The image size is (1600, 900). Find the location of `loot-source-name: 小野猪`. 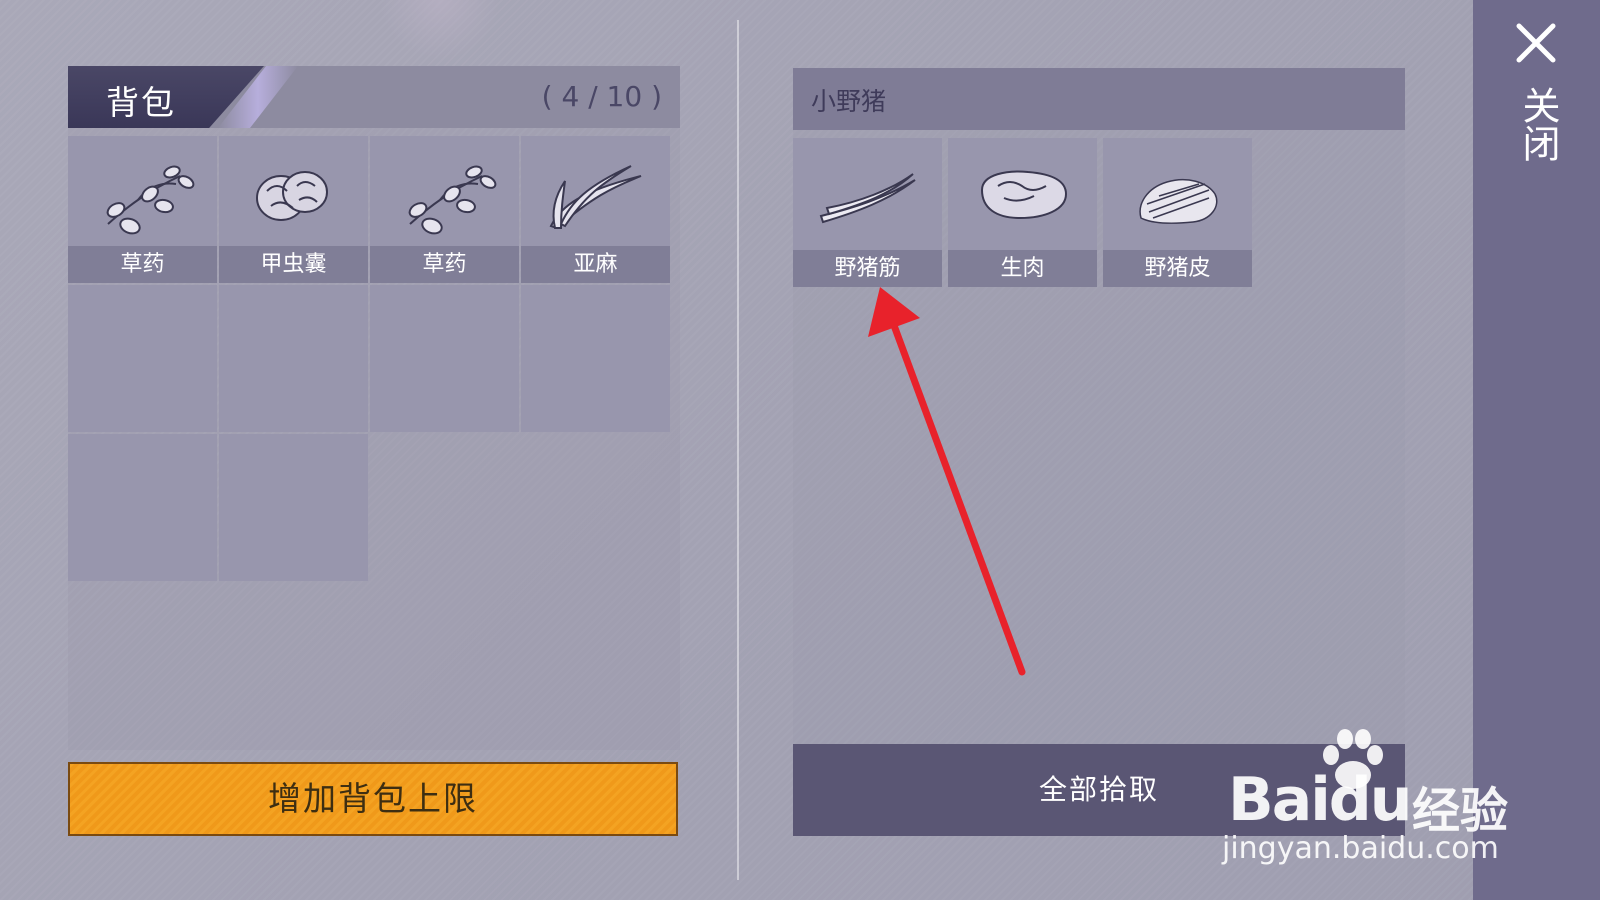

loot-source-name: 小野猪 is located at coordinates (849, 101).